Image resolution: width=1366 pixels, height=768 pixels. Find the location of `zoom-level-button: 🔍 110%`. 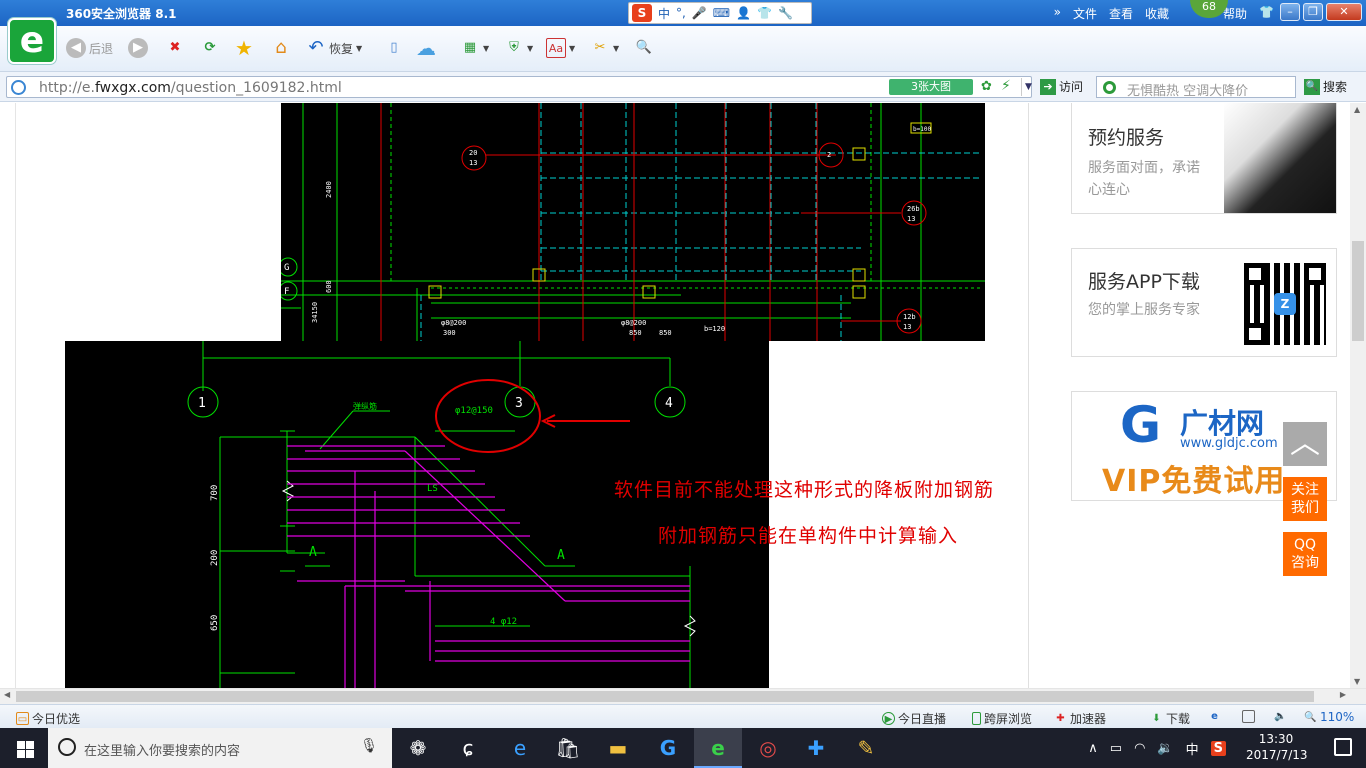

zoom-level-button: 🔍 110% is located at coordinates (1329, 717).